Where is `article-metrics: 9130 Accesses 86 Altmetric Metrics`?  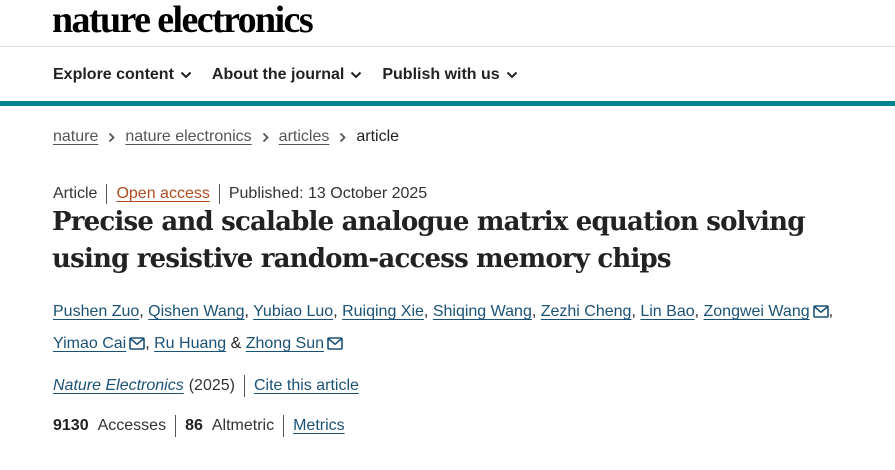 article-metrics: 9130 Accesses 86 Altmetric Metrics is located at coordinates (199, 426).